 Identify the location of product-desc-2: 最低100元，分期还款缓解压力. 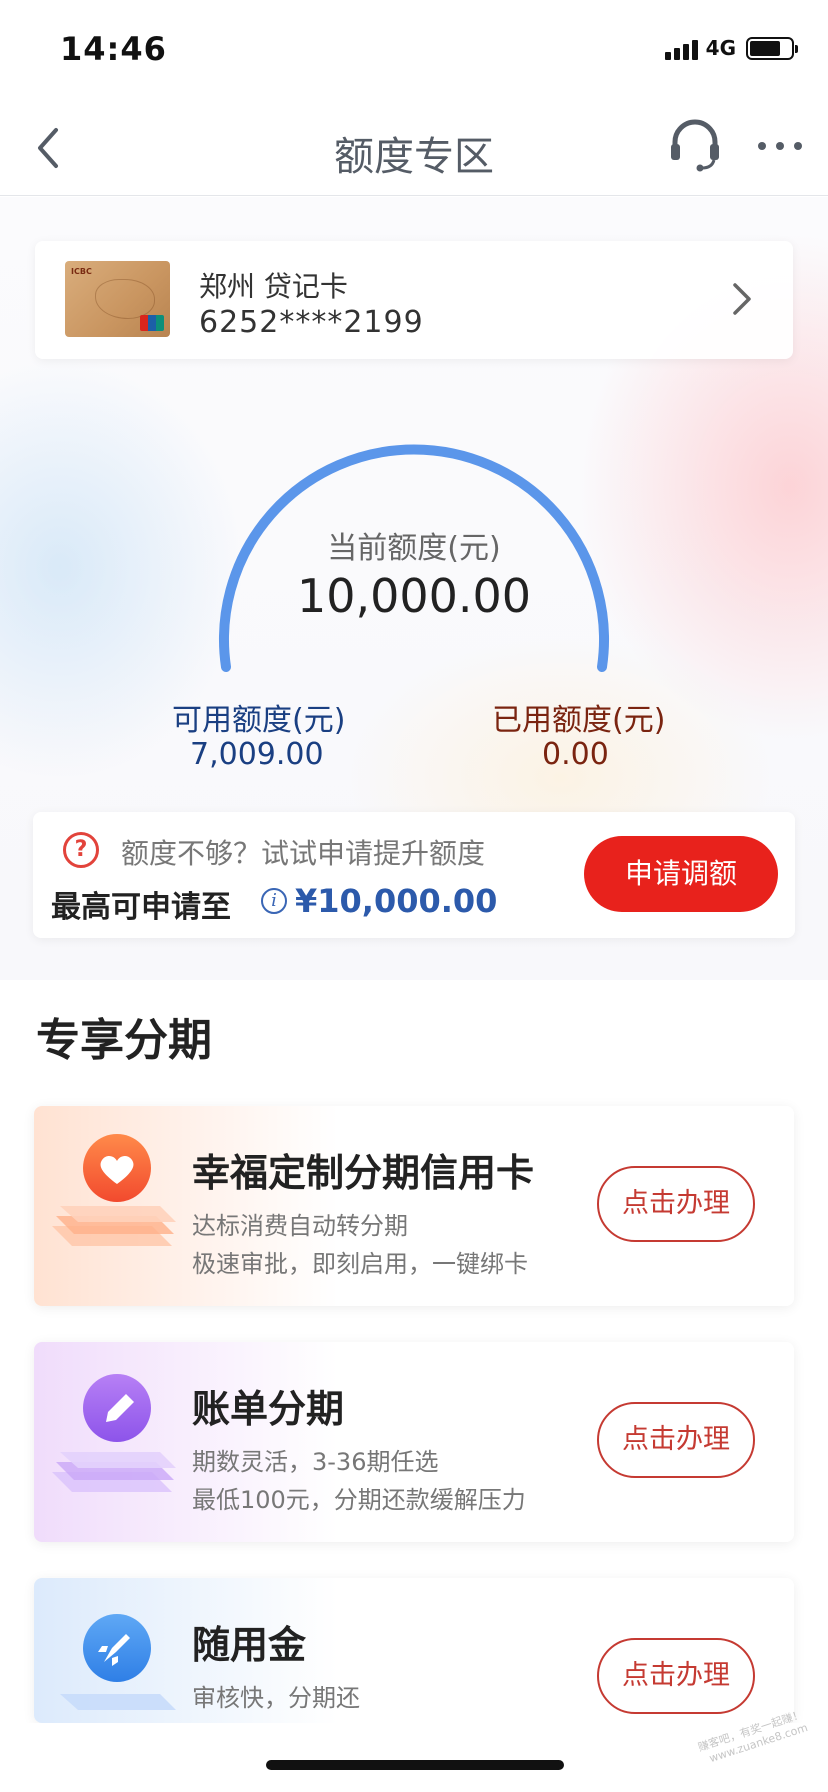
(359, 1500).